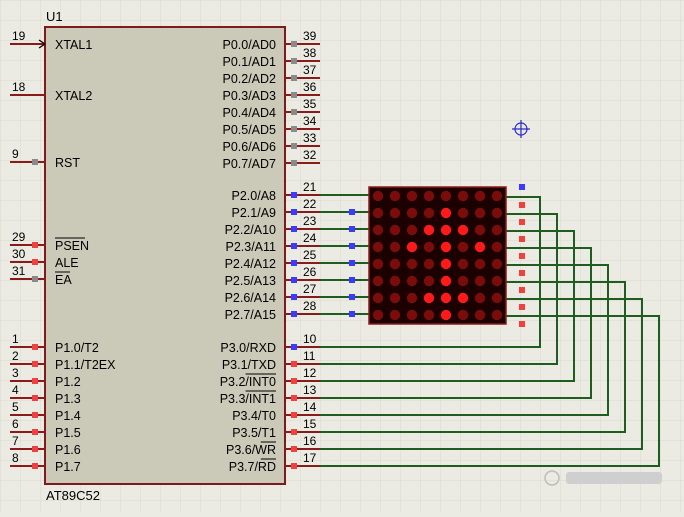  I want to click on pin-number: 15, so click(310, 424).